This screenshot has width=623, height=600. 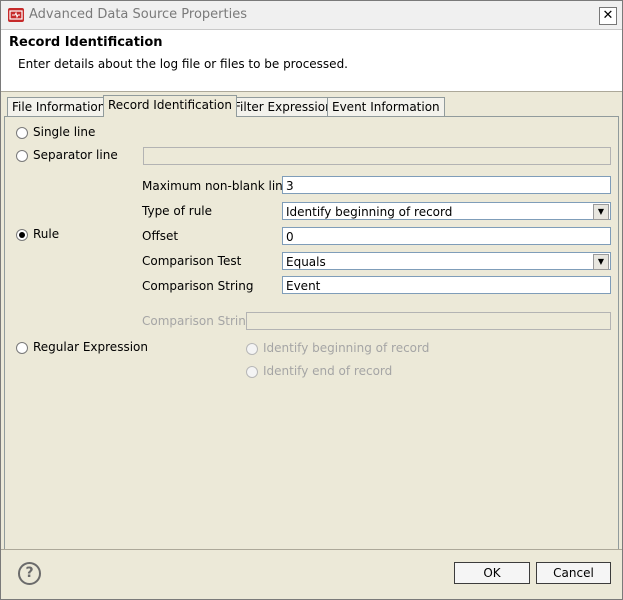 What do you see at coordinates (377, 156) in the screenshot?
I see `separator-line-input` at bounding box center [377, 156].